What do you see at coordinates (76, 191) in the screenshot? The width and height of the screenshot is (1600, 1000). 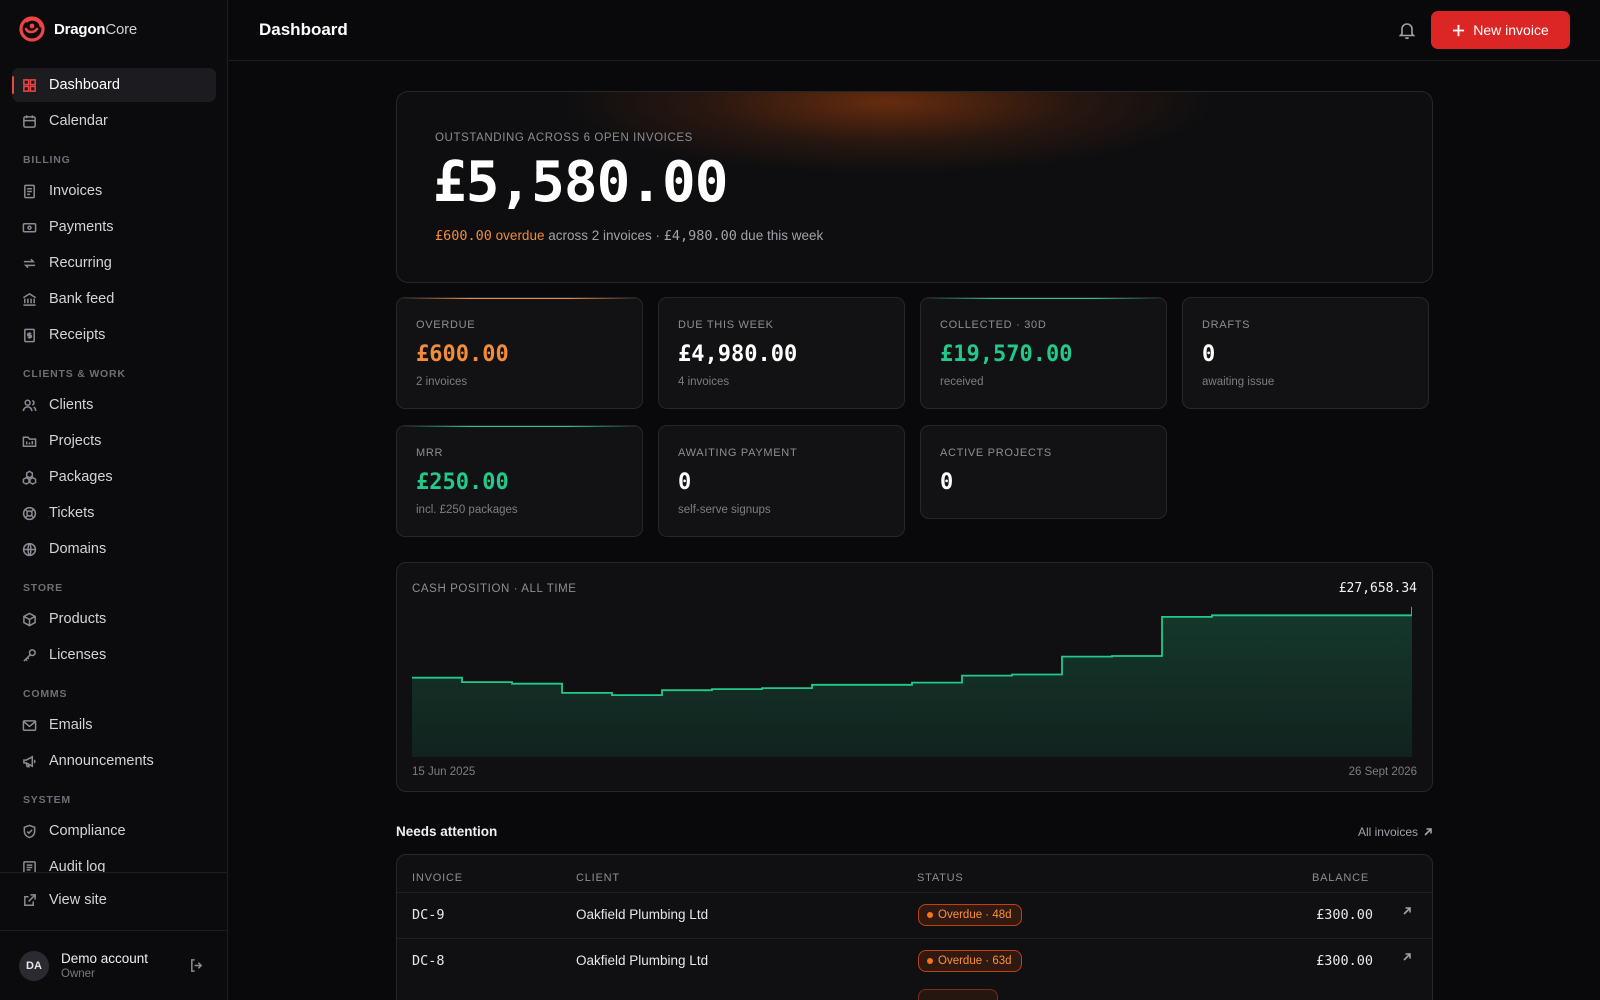 I see `sidebar-item-label: Invoices` at bounding box center [76, 191].